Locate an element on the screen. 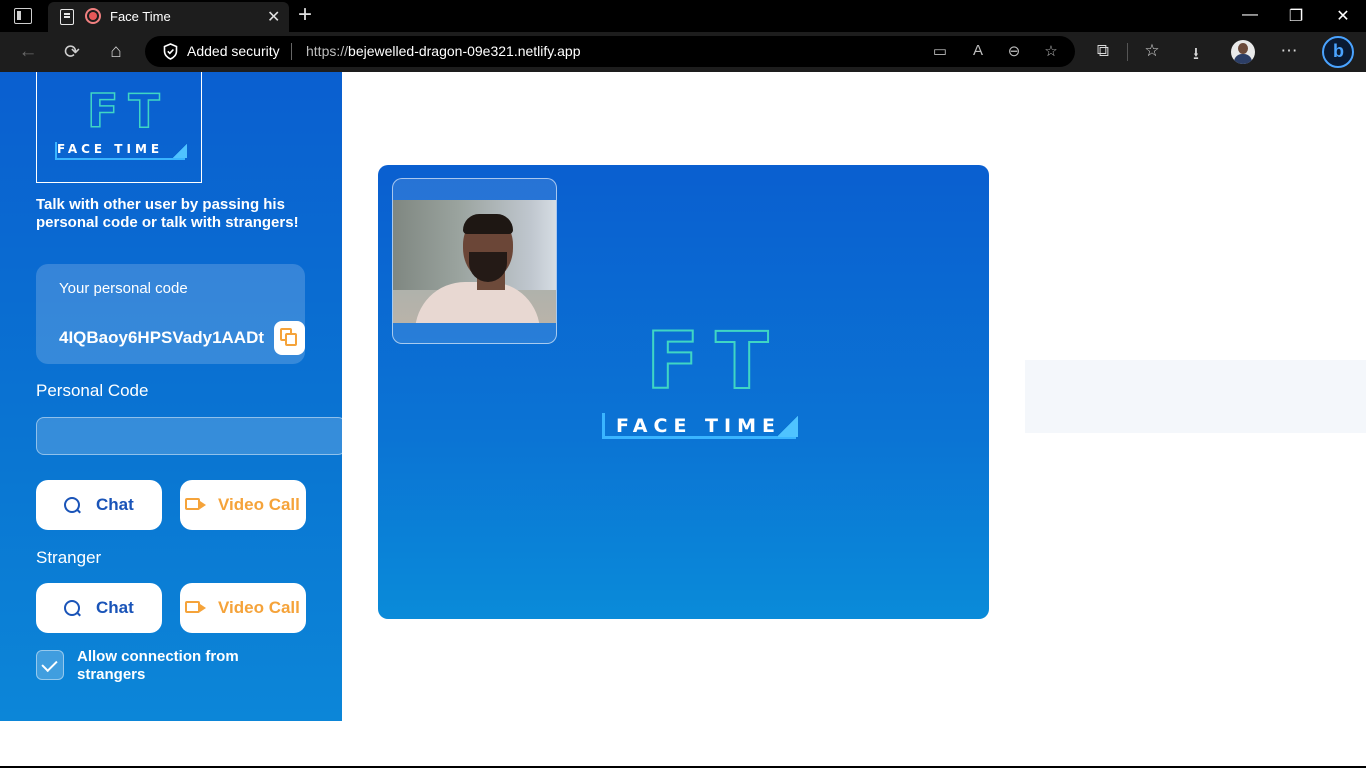 This screenshot has height=768, width=1366. restore-button: ❐ is located at coordinates (1296, 16).